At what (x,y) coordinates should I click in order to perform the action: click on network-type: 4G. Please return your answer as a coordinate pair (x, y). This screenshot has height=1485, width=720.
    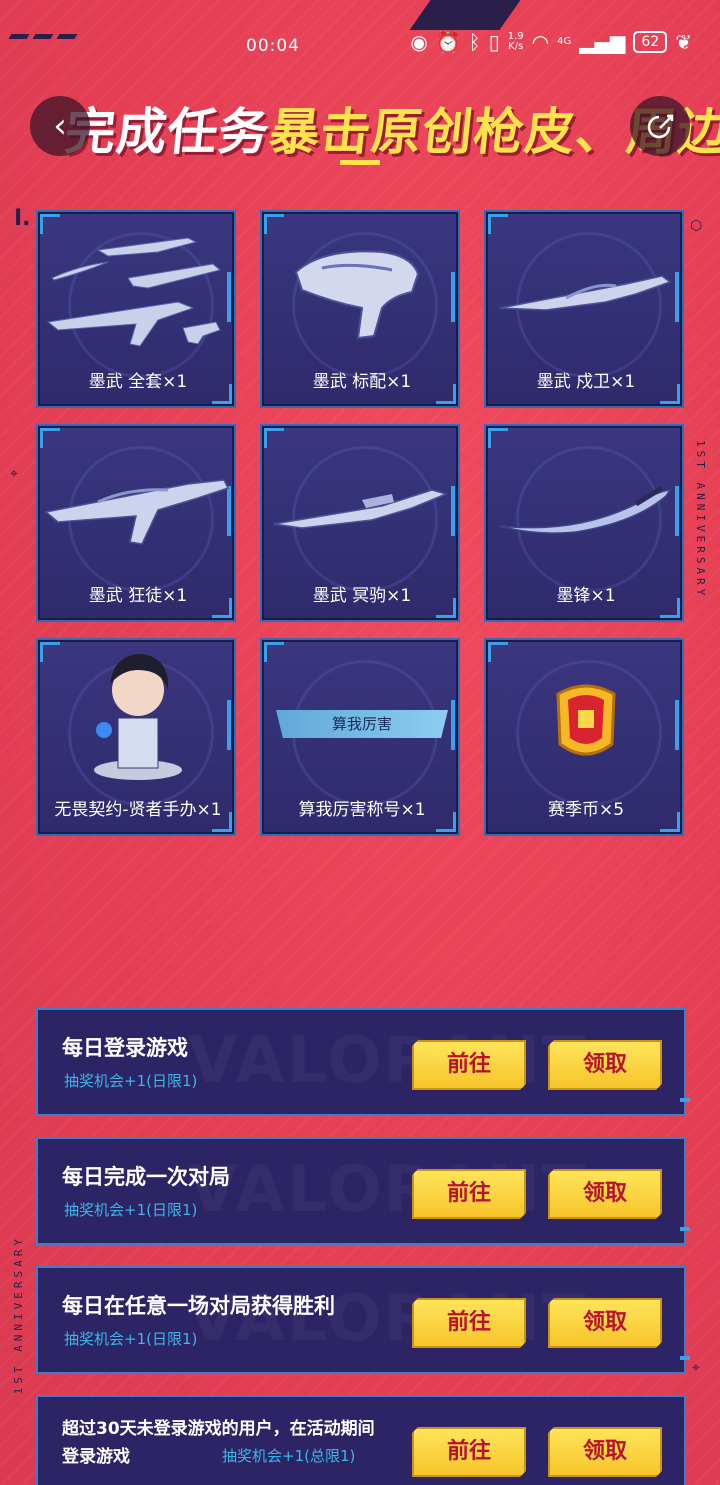
    Looking at the image, I should click on (564, 41).